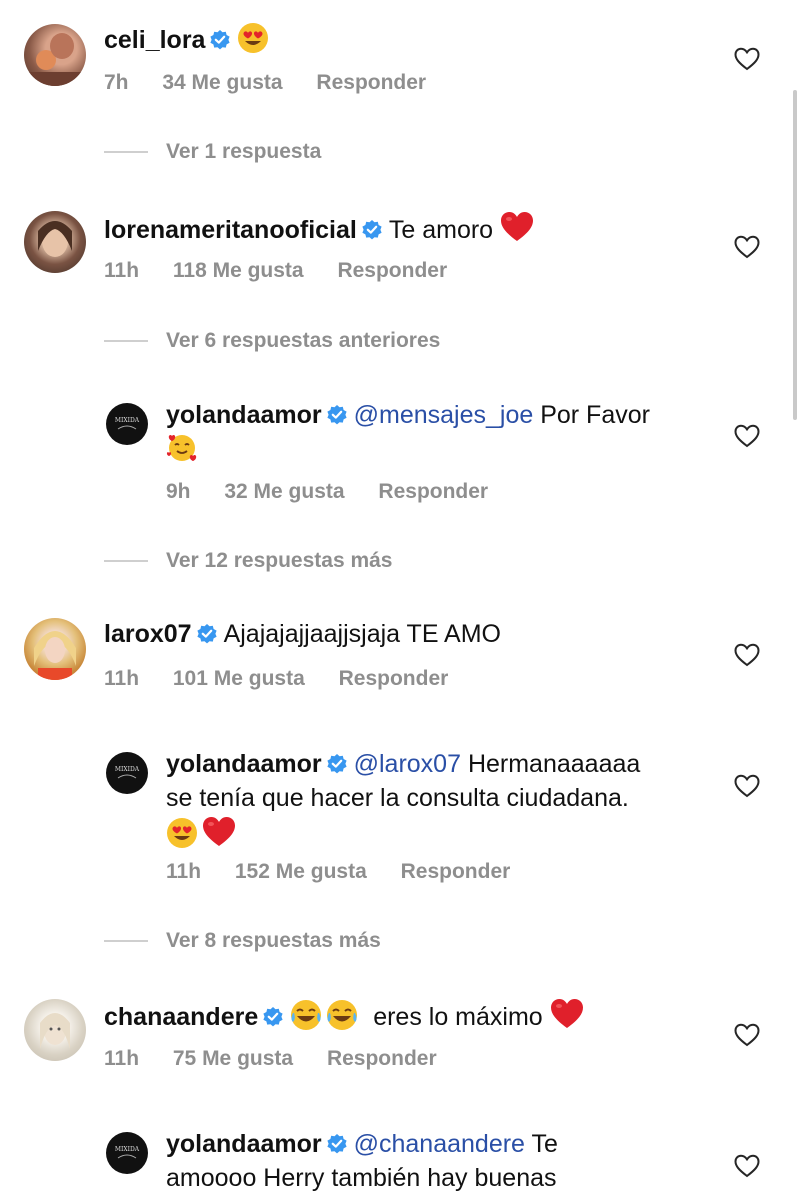 This screenshot has height=1200, width=800. What do you see at coordinates (279, 560) in the screenshot?
I see `view-replies-label: Ver 12 respuestas más` at bounding box center [279, 560].